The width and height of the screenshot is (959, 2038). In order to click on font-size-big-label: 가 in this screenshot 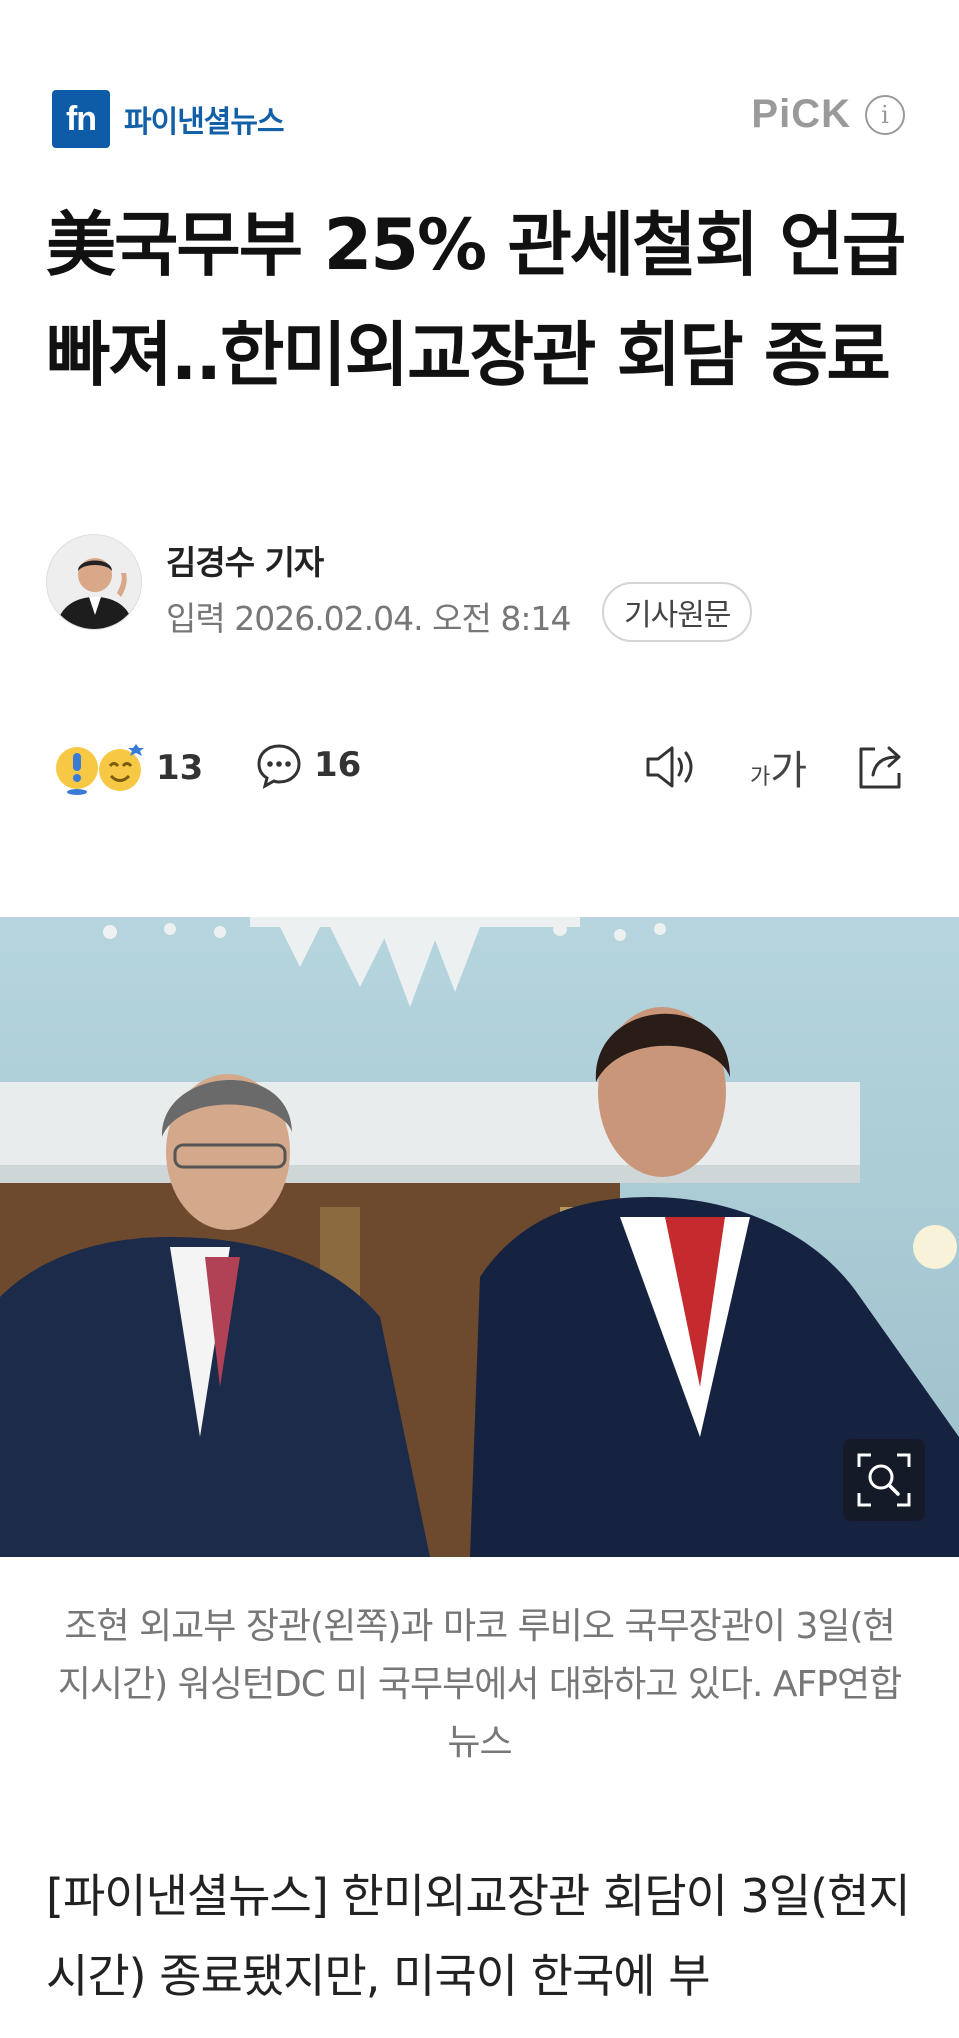, I will do `click(788, 771)`.